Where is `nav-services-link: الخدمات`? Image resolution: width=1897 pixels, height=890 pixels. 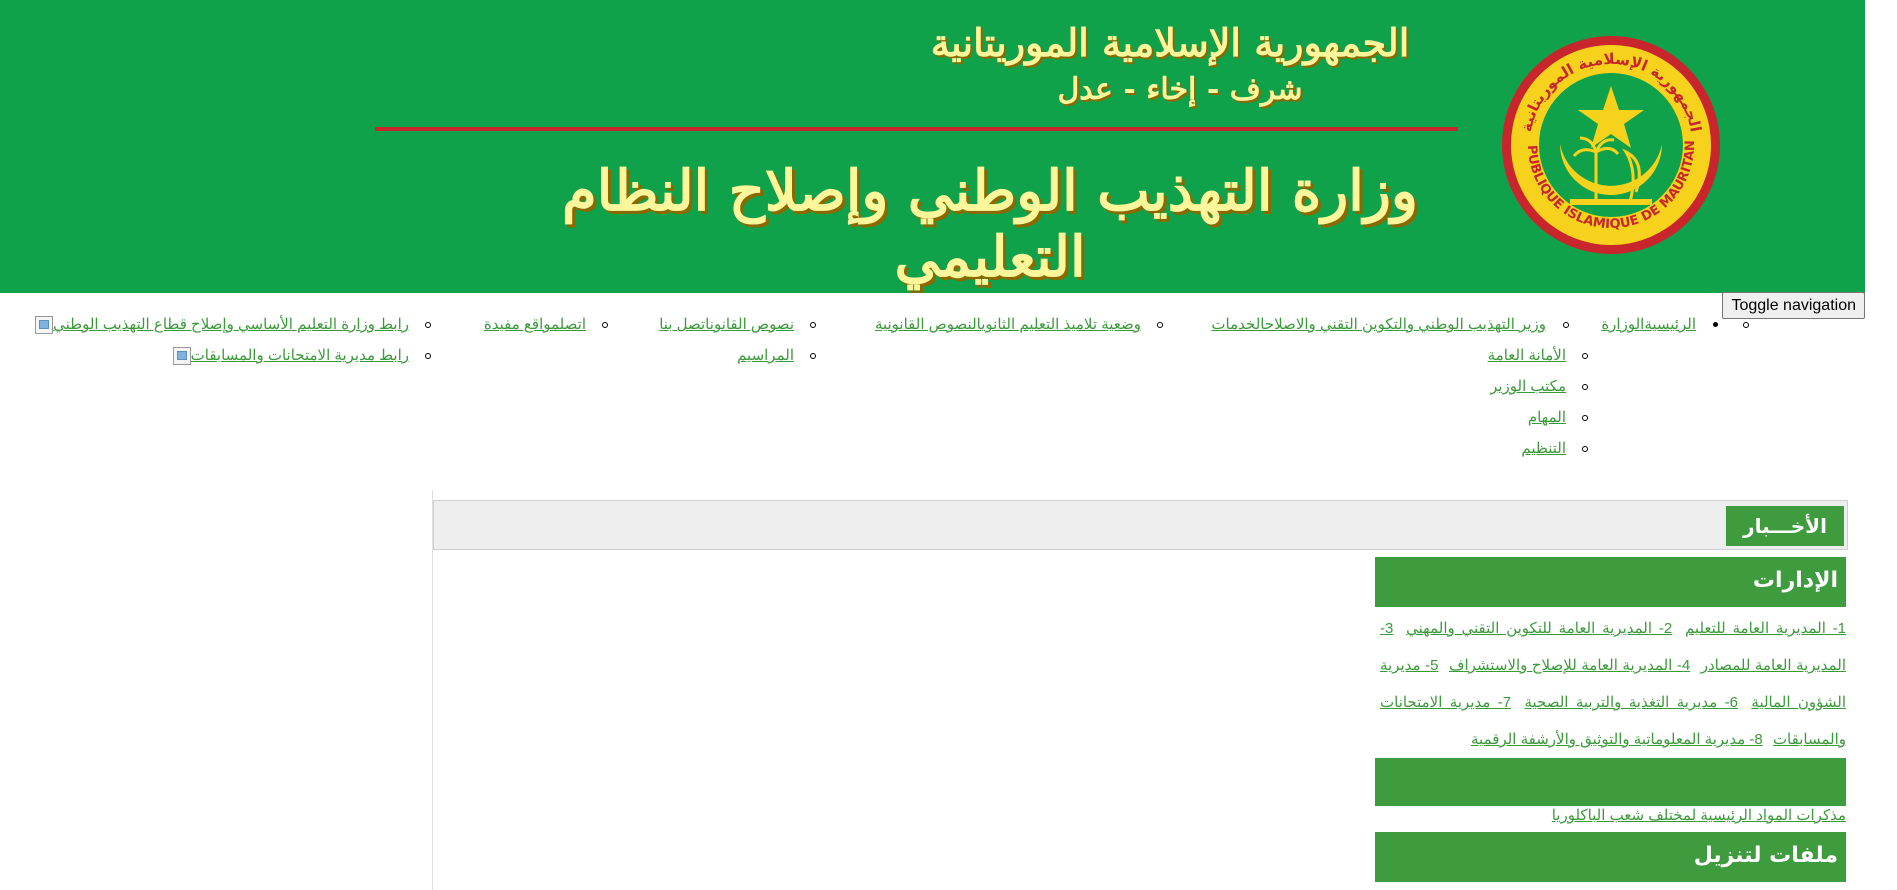
nav-services-link: الخدمات is located at coordinates (1237, 324).